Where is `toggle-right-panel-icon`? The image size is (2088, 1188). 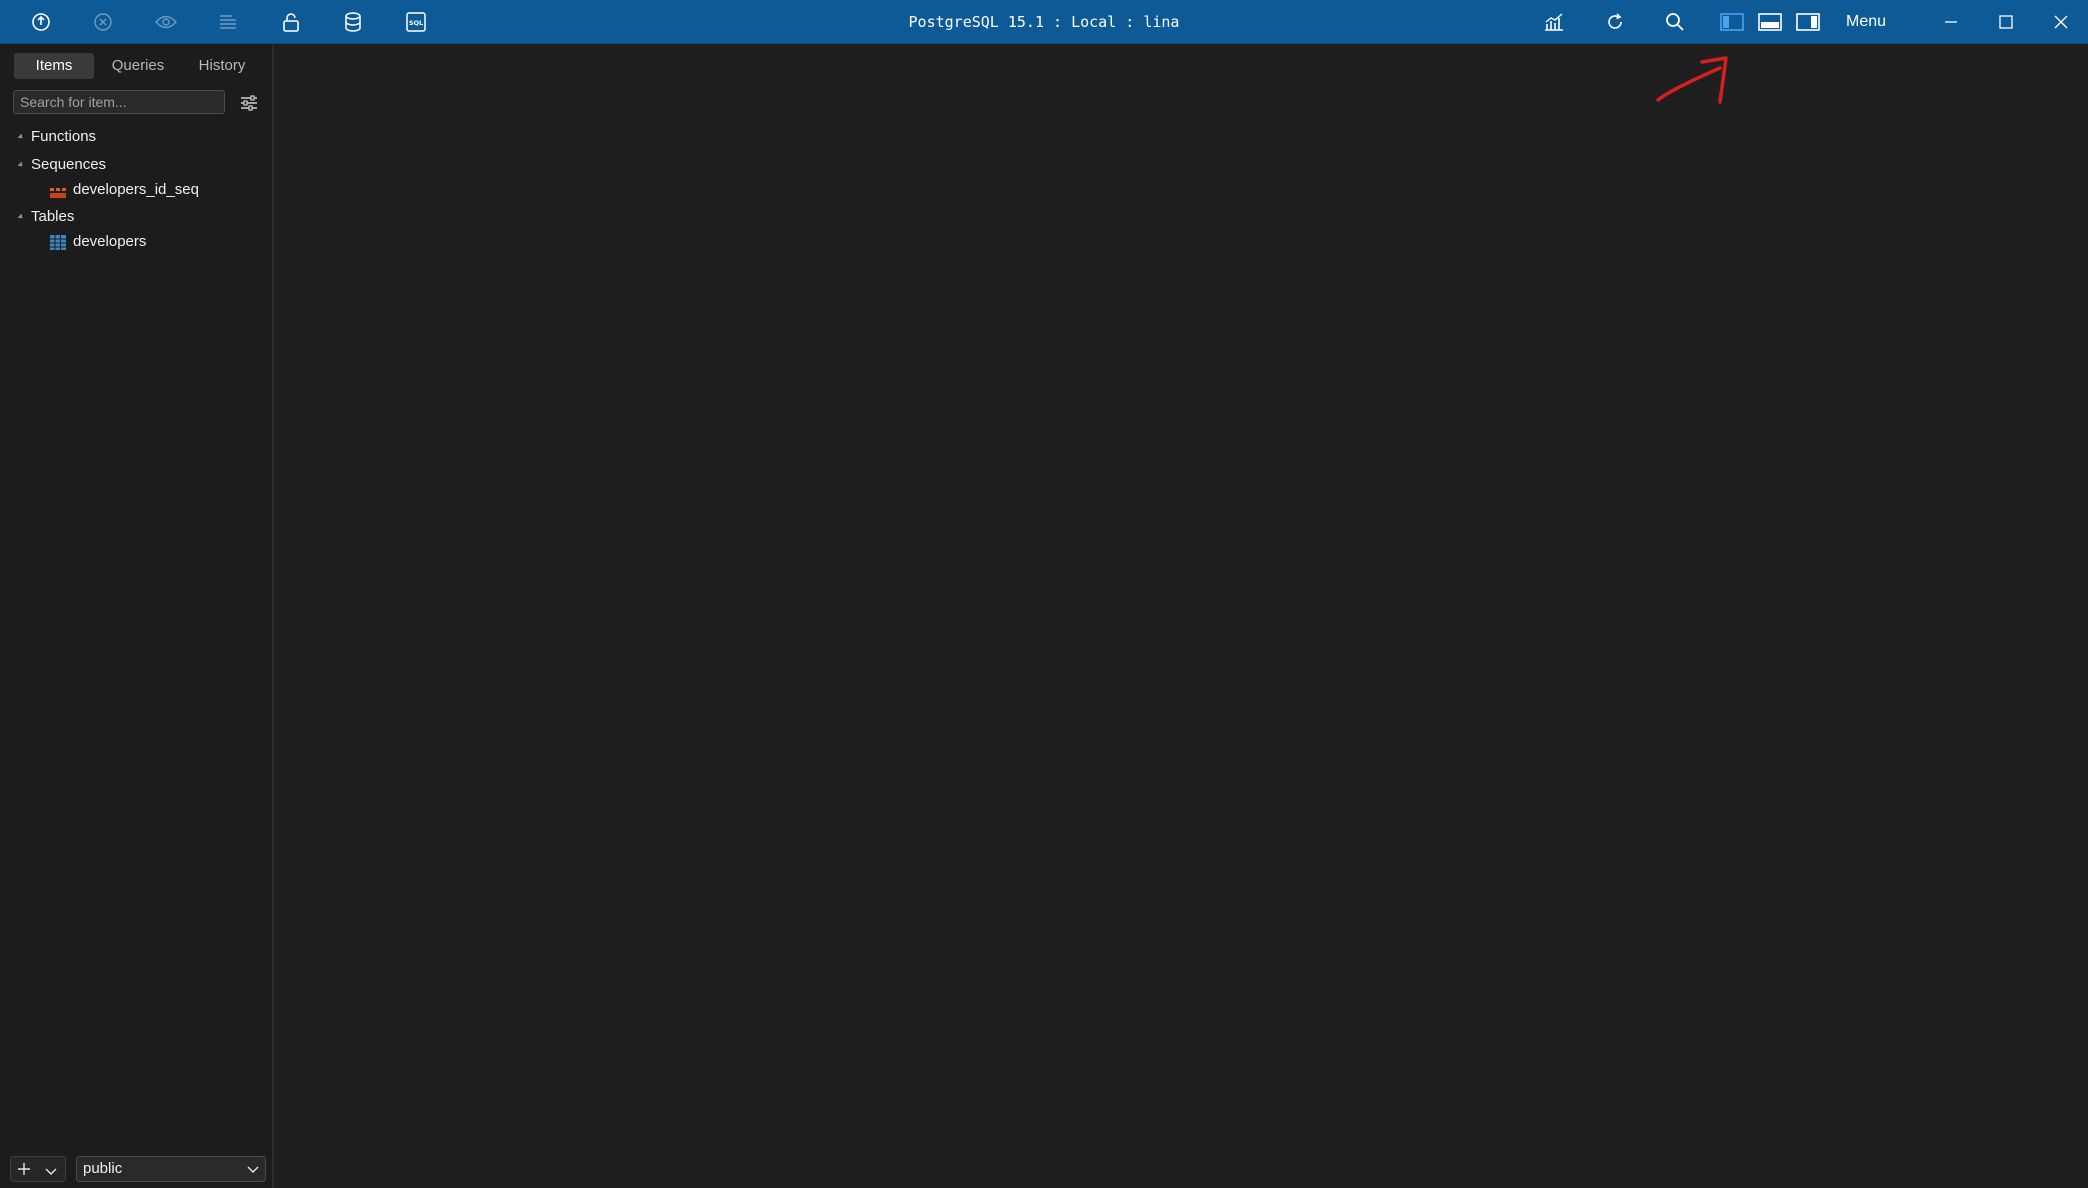 toggle-right-panel-icon is located at coordinates (1808, 22).